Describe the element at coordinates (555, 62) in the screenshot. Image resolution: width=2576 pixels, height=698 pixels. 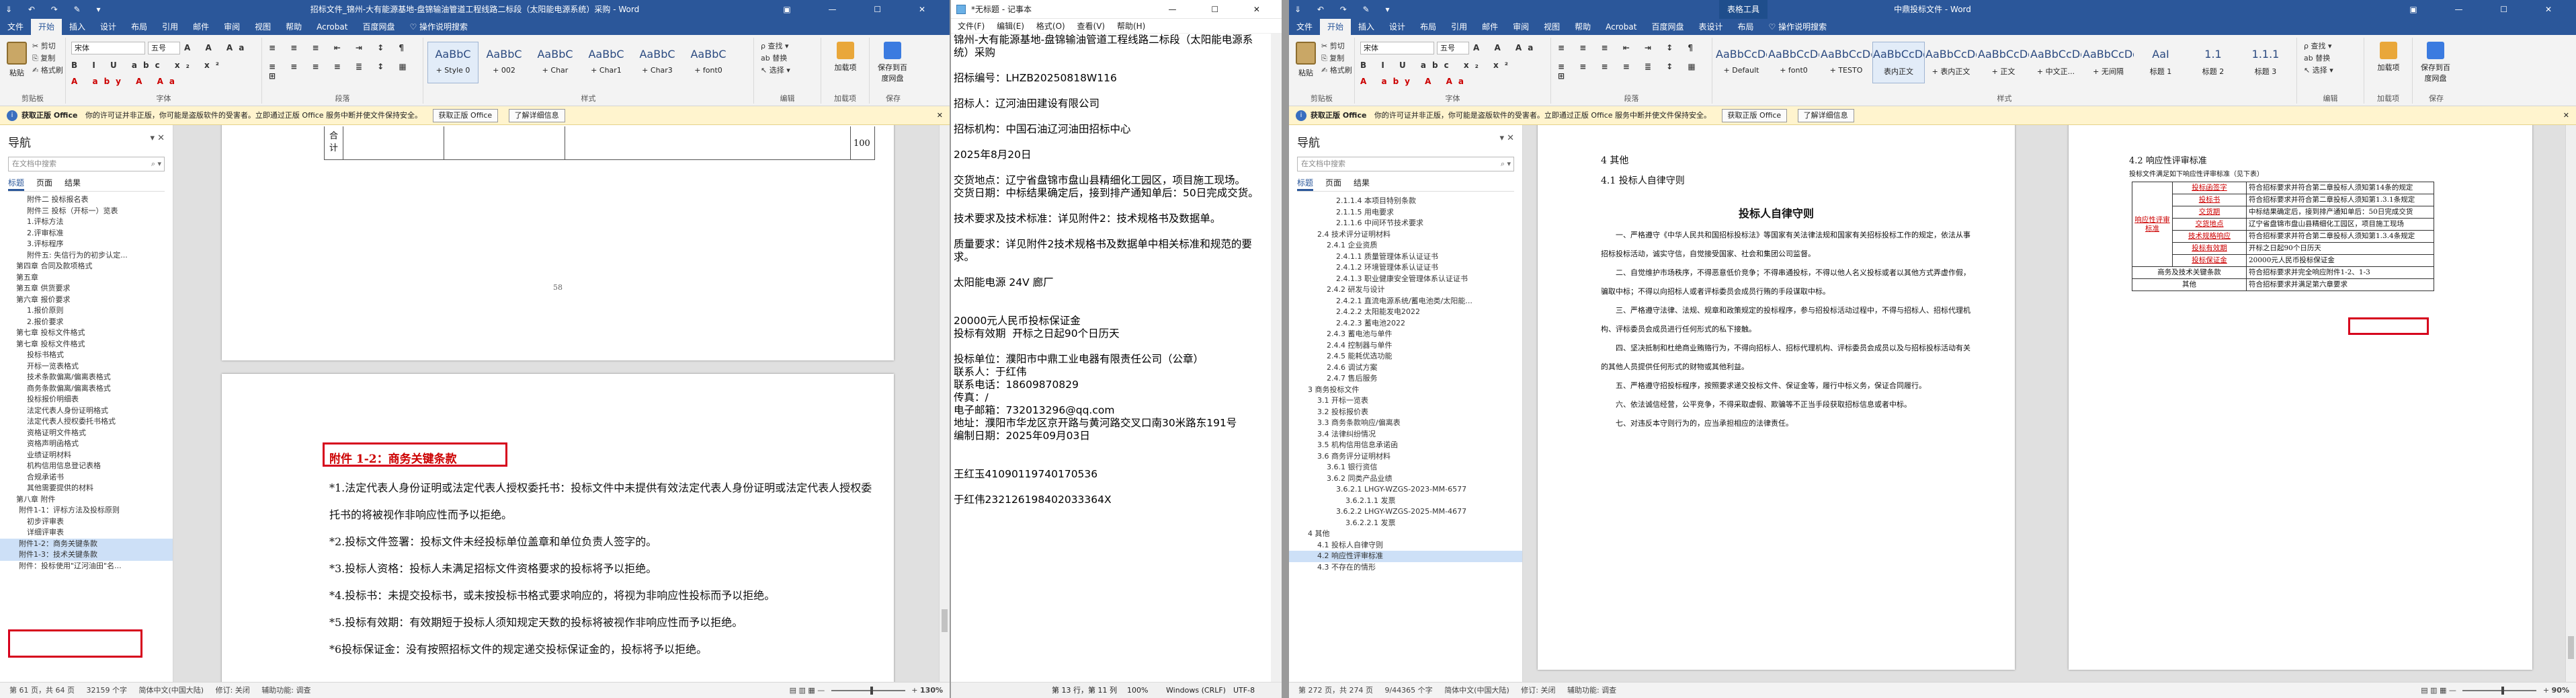
I see `style-item: AaBbC + Char` at that location.